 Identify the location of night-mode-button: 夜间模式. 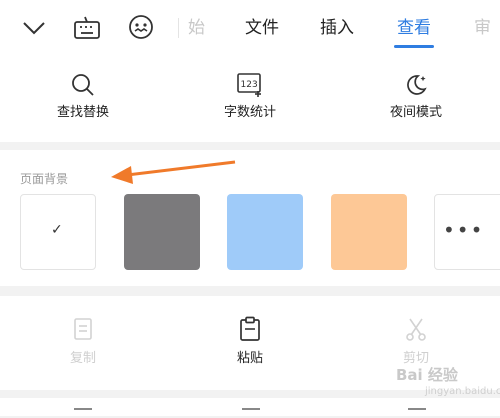
(416, 89).